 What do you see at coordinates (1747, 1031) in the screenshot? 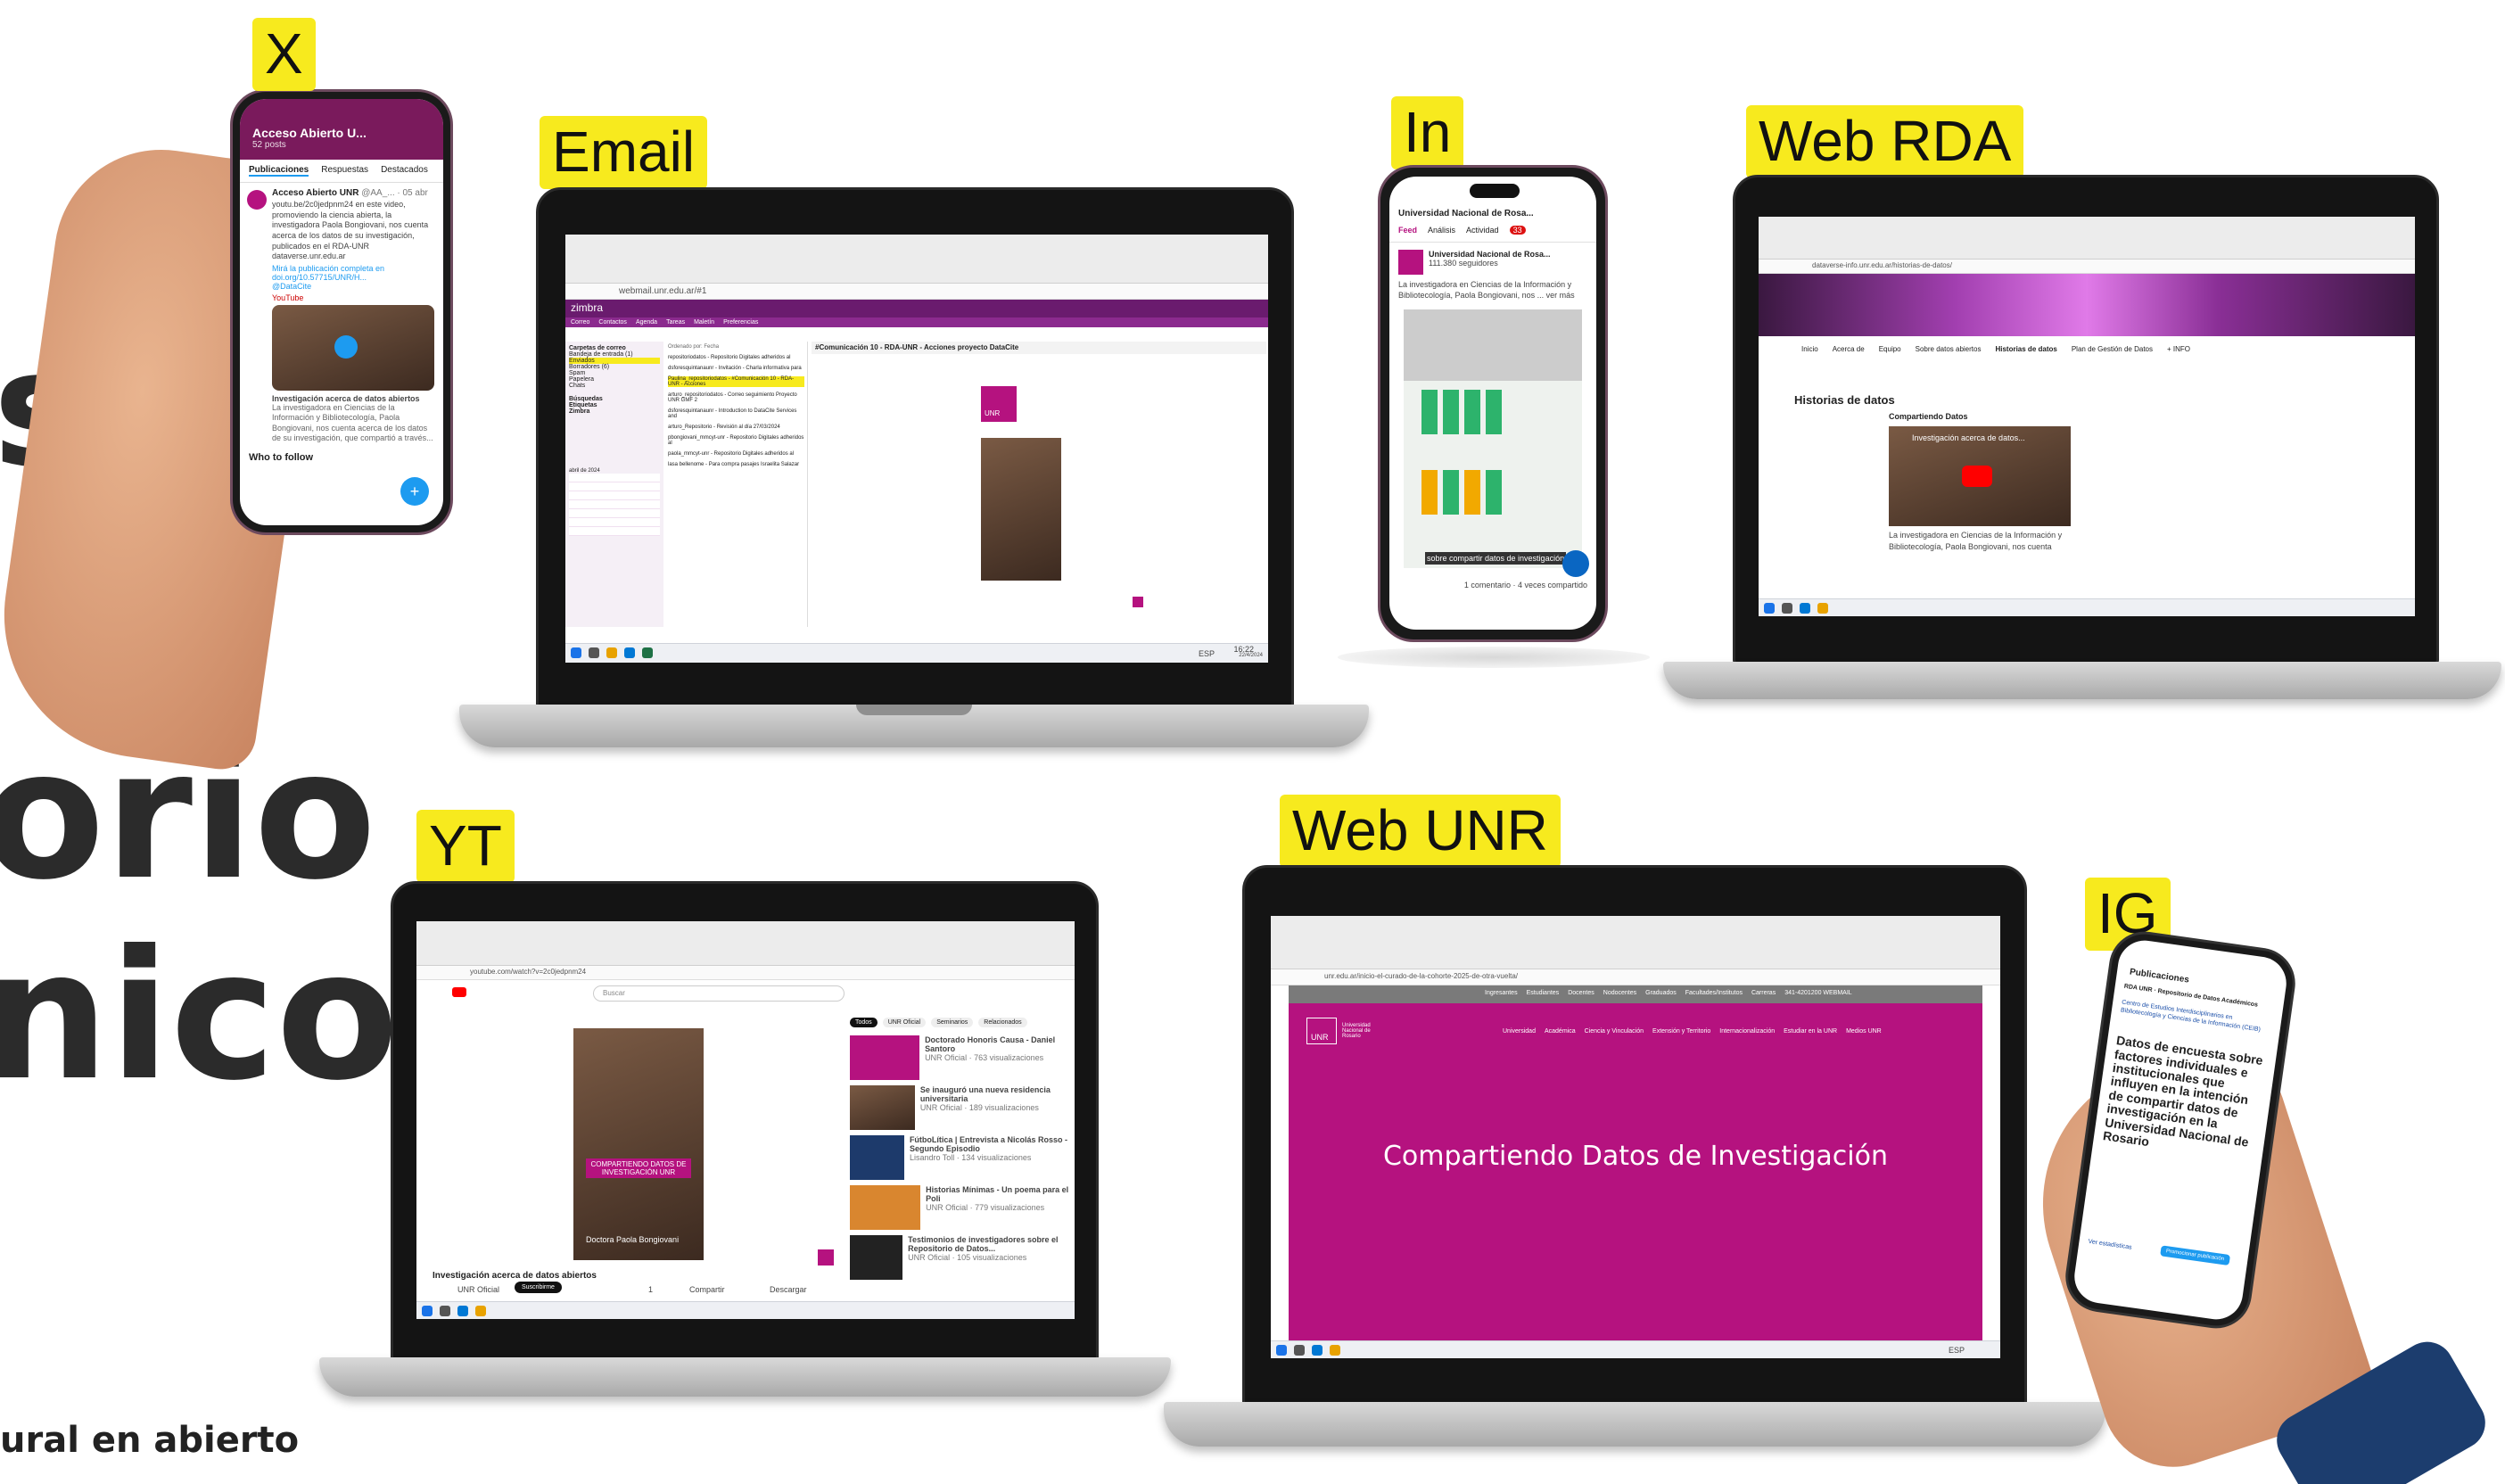
I see `nav-internacional: Internacionalización` at bounding box center [1747, 1031].